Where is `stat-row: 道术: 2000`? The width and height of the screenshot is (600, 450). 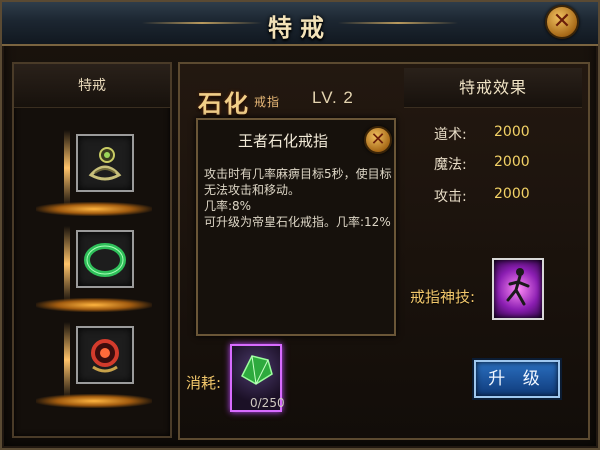
stat-row: 道术: 2000 is located at coordinates (493, 136).